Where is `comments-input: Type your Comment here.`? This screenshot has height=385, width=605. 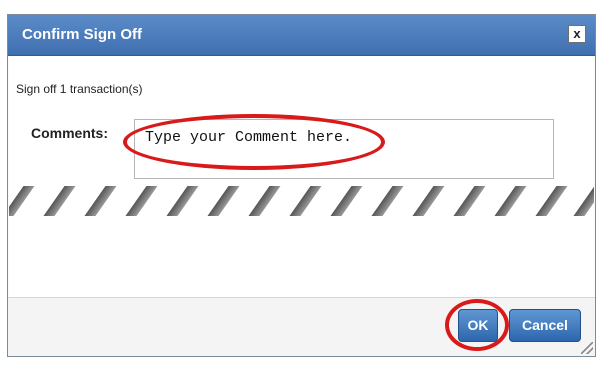 comments-input: Type your Comment here. is located at coordinates (344, 149).